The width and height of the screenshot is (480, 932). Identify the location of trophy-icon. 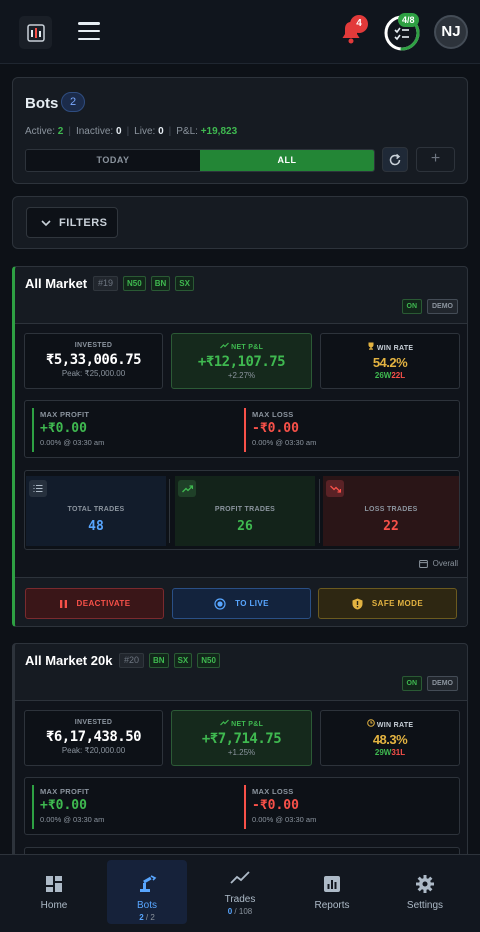
(371, 346).